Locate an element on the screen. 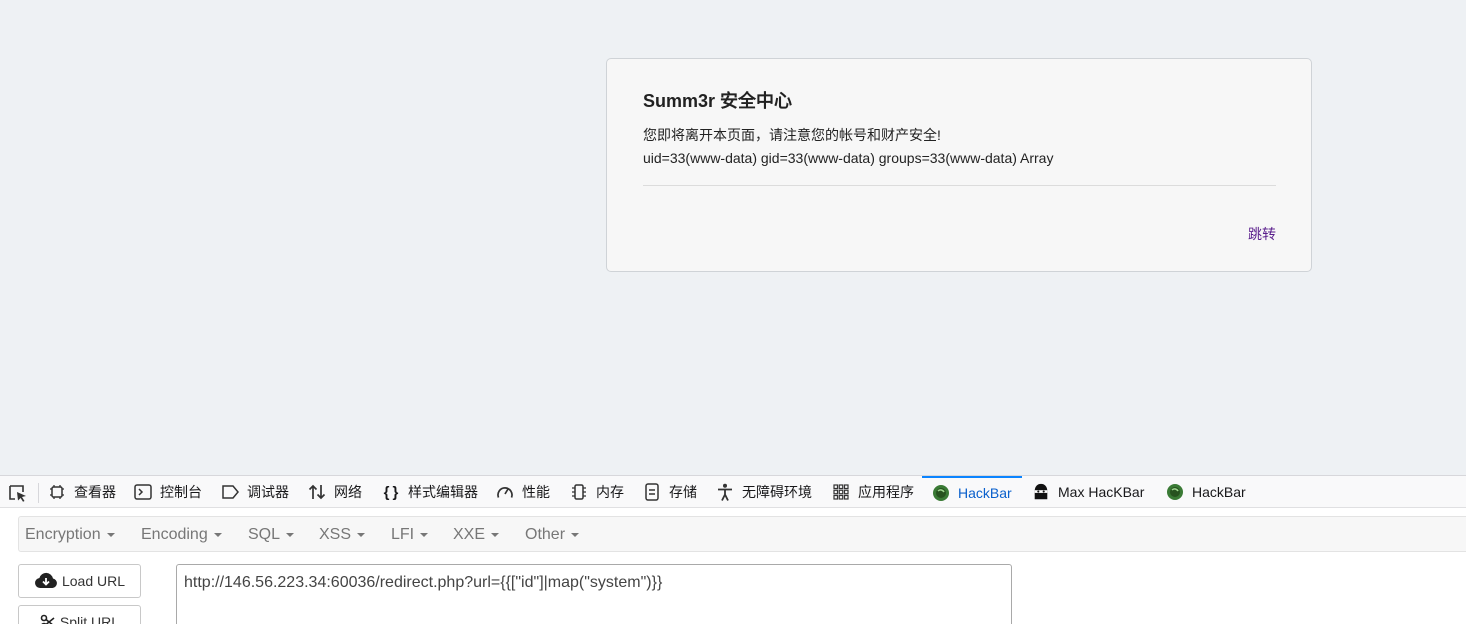  dialog-message: 您即将离开本页面，请注意您的帐号和财产安全! is located at coordinates (792, 135).